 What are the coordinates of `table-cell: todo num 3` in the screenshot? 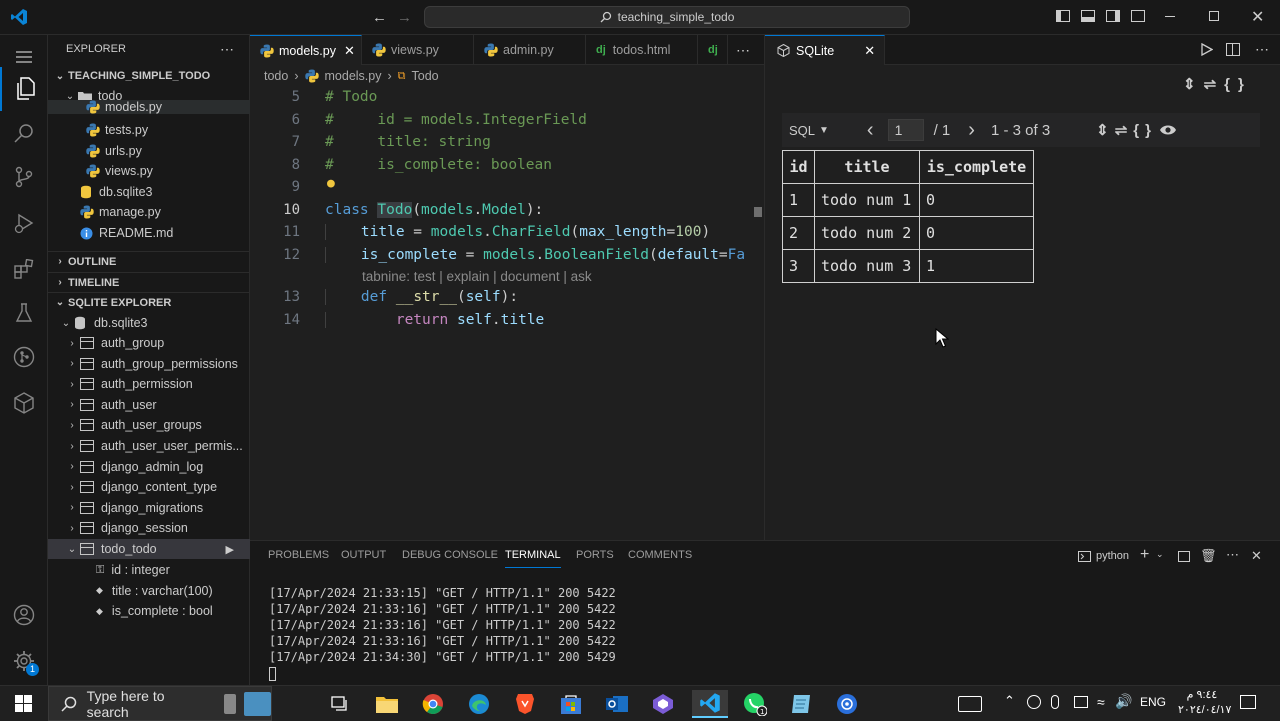 It's located at (867, 266).